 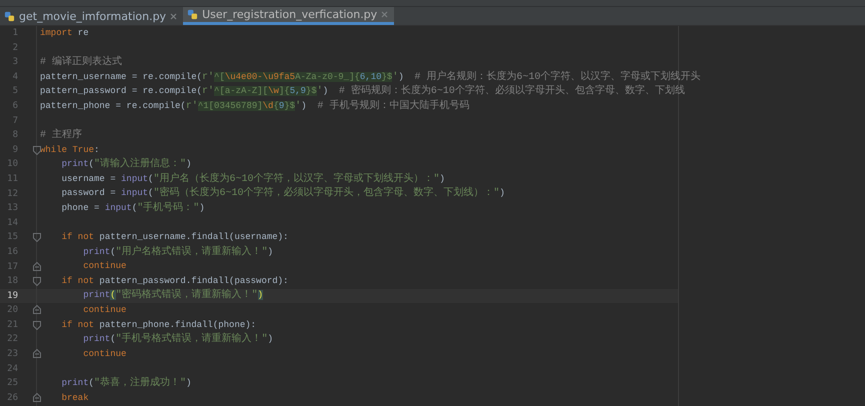 I want to click on line-number: 20, so click(x=12, y=311).